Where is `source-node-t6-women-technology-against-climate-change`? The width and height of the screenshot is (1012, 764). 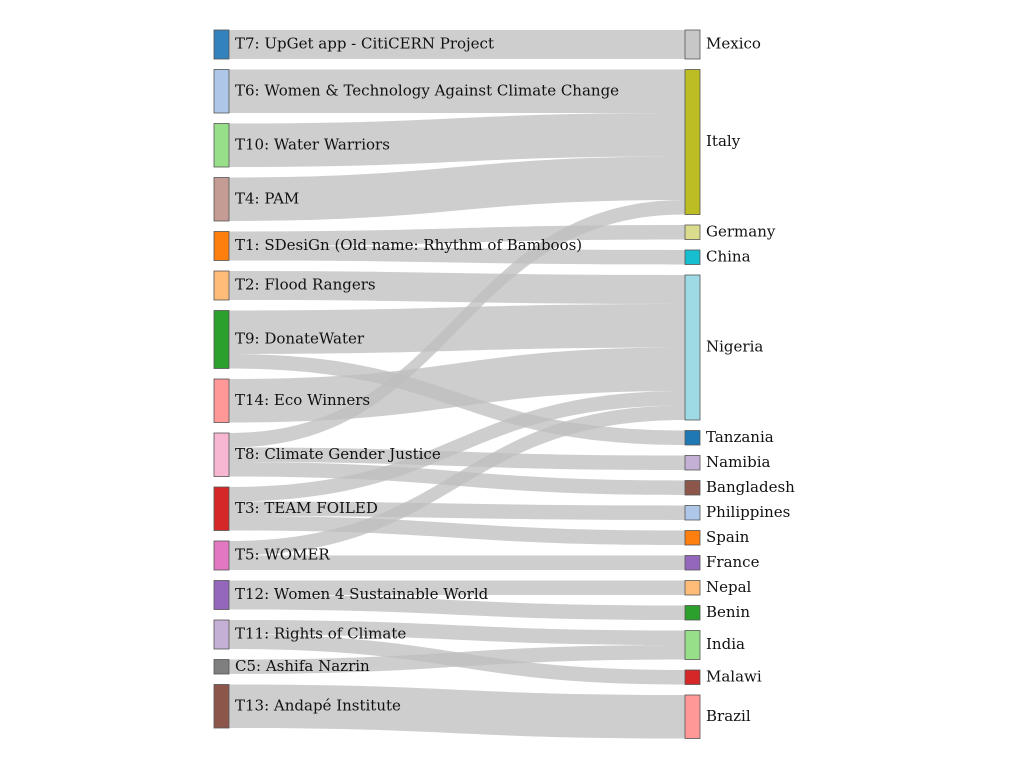
source-node-t6-women-technology-against-climate-change is located at coordinates (221, 91).